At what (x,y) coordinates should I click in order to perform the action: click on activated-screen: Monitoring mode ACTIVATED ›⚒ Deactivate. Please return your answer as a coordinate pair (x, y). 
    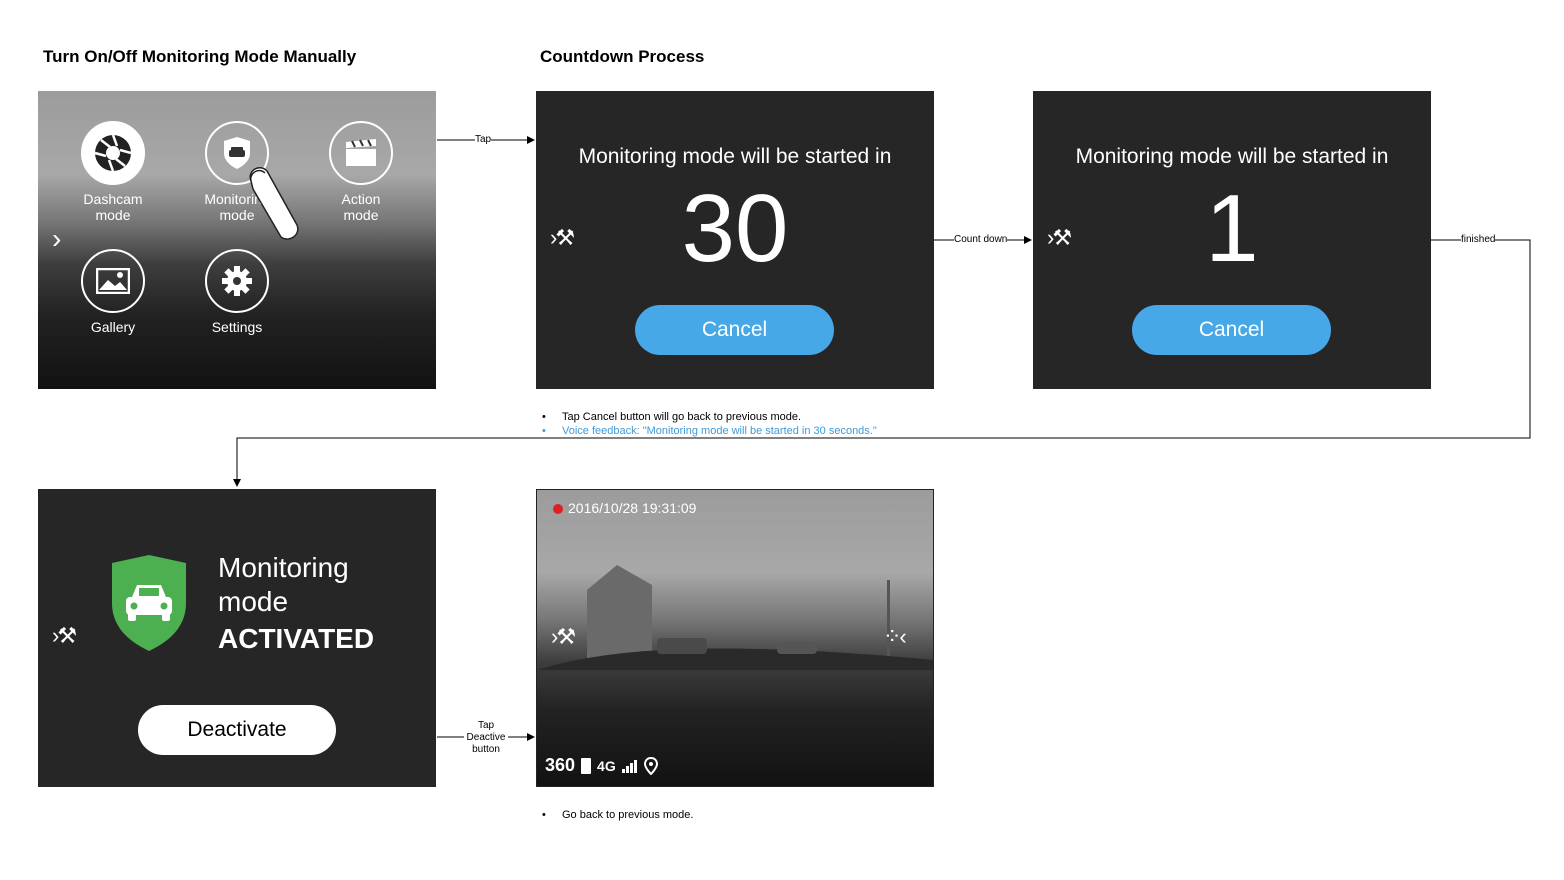
    Looking at the image, I should click on (237, 638).